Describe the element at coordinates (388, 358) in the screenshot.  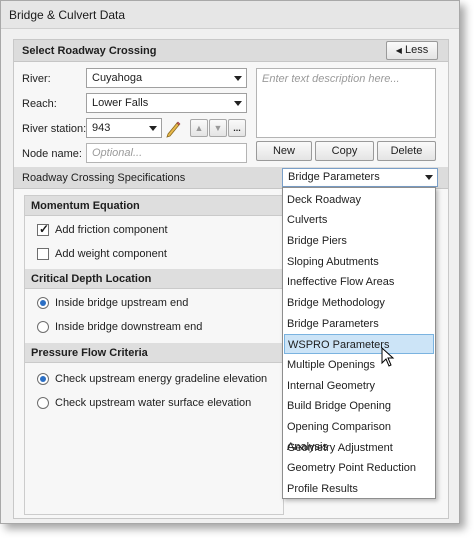
I see `mouse-pointer-icon` at that location.